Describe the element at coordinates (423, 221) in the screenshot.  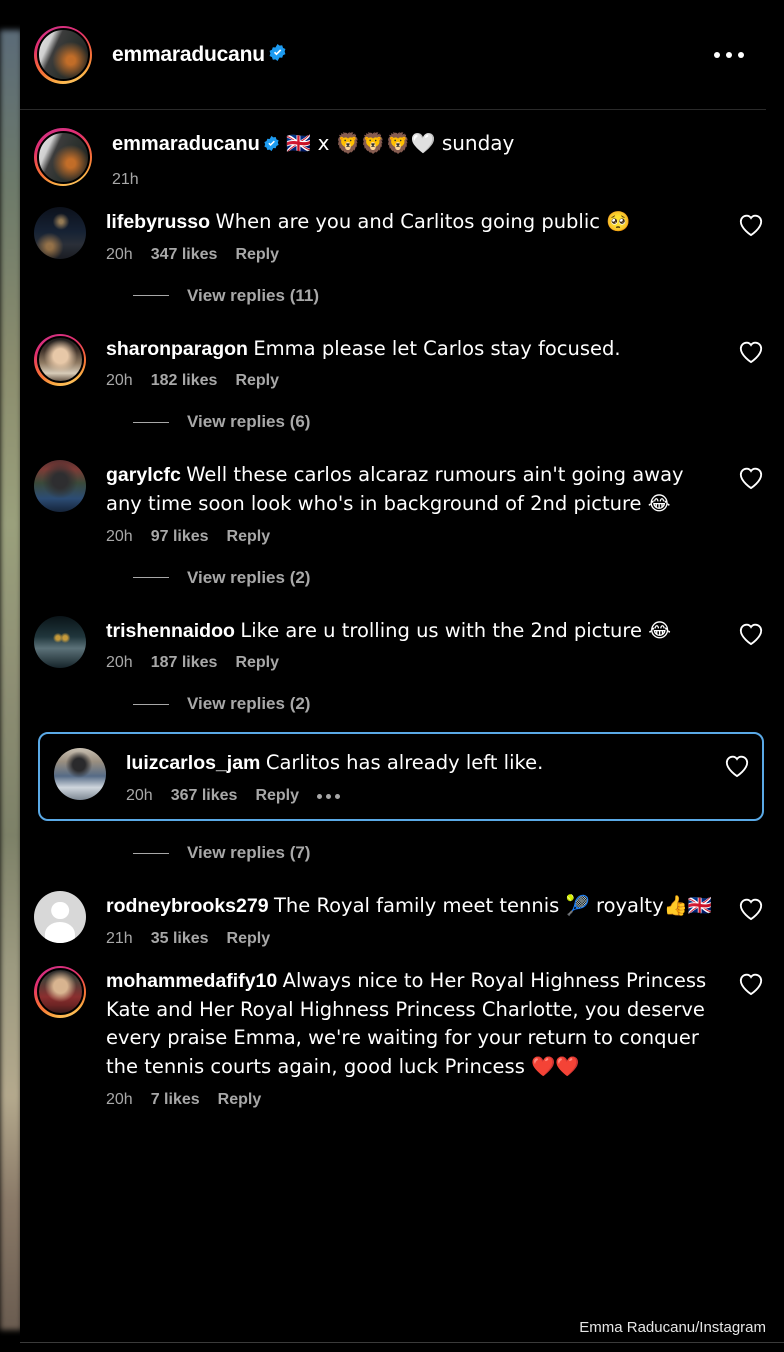
I see `comment-body: When are you and Carlitos going public 🥺` at that location.